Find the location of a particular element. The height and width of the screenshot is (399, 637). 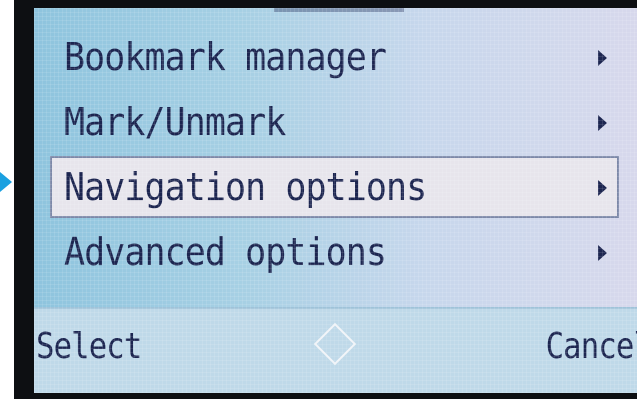

menu-item-label: Bookmark manager is located at coordinates (225, 57).